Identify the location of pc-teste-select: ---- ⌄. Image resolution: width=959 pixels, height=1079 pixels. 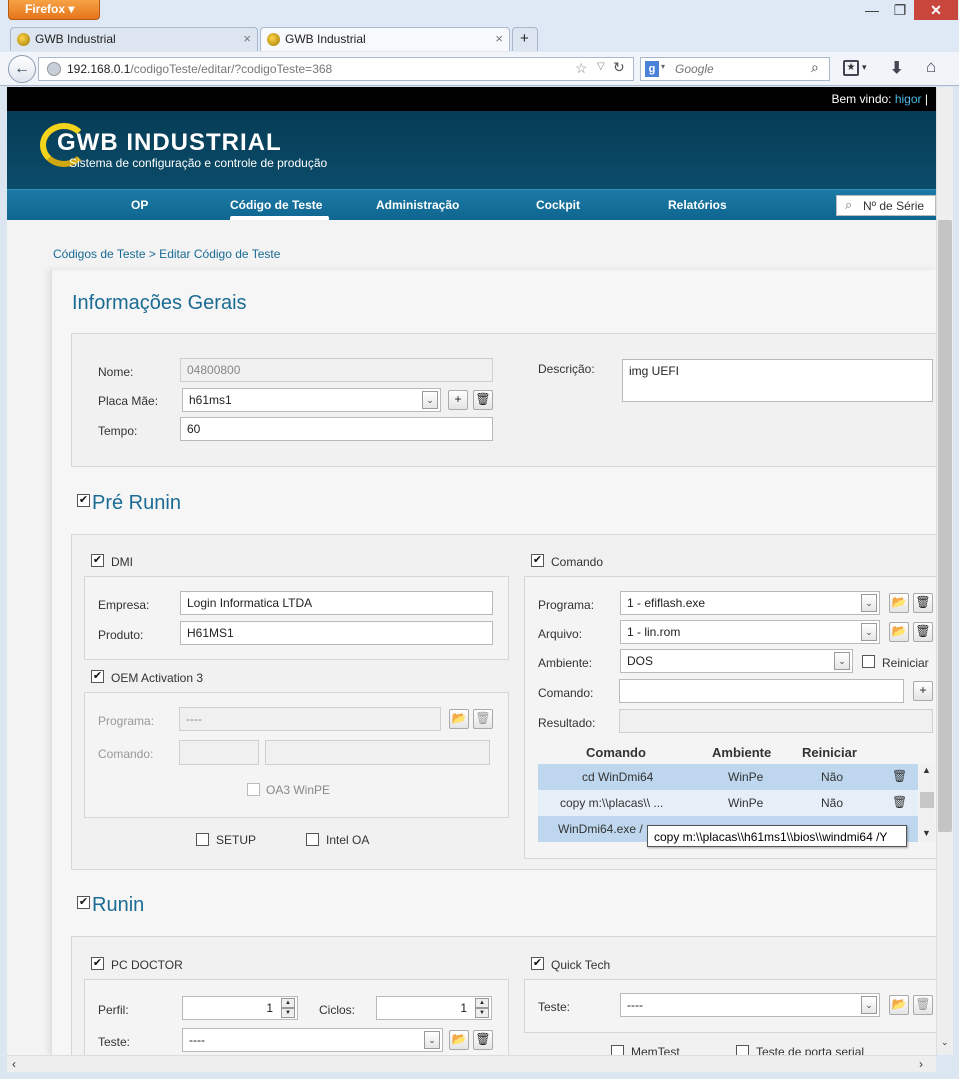
(312, 1040).